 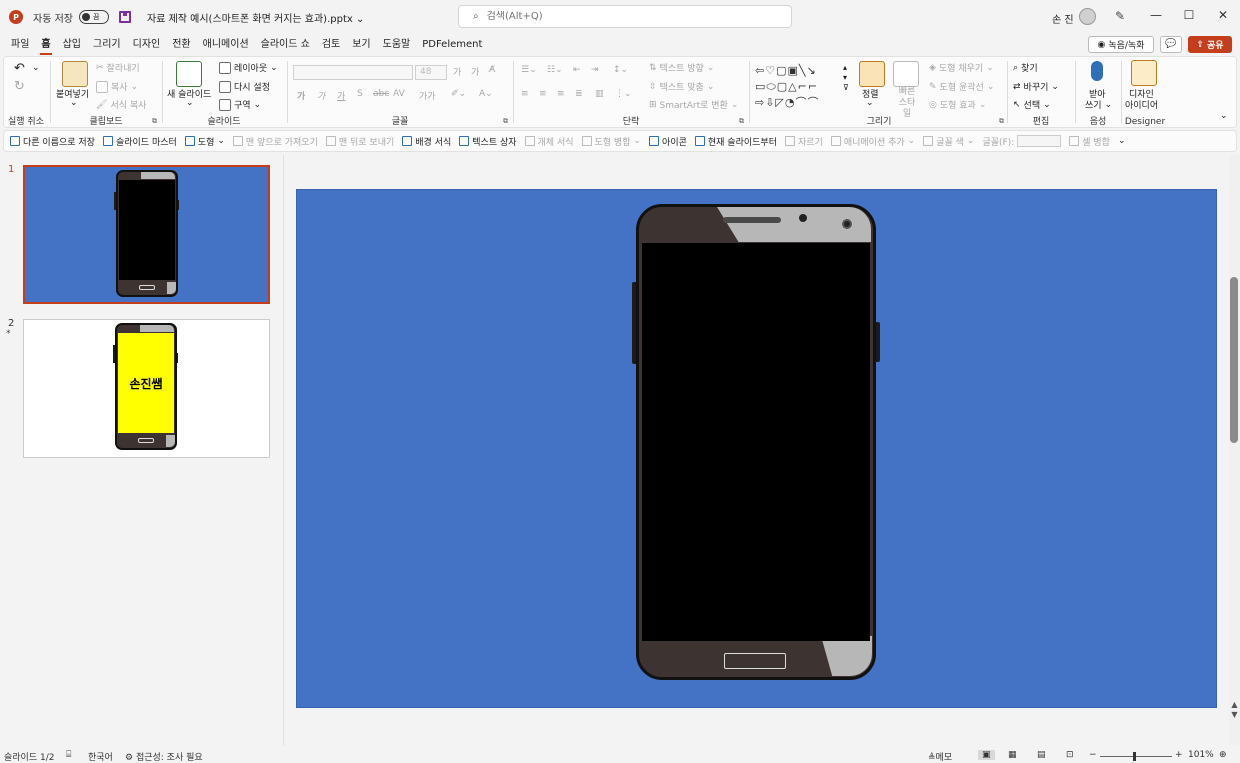 I want to click on scrollbar-thumb, so click(x=1234, y=360).